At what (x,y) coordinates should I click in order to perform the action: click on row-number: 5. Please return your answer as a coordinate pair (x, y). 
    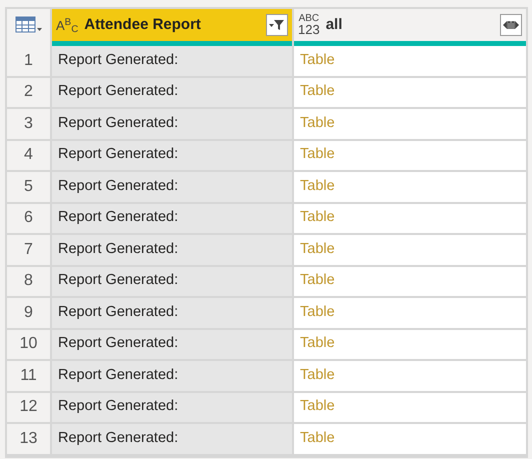
    Looking at the image, I should click on (28, 187).